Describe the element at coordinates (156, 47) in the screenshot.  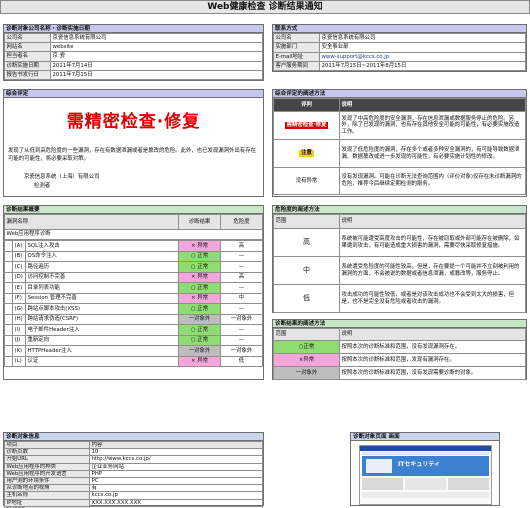
I see `info-value: website` at that location.